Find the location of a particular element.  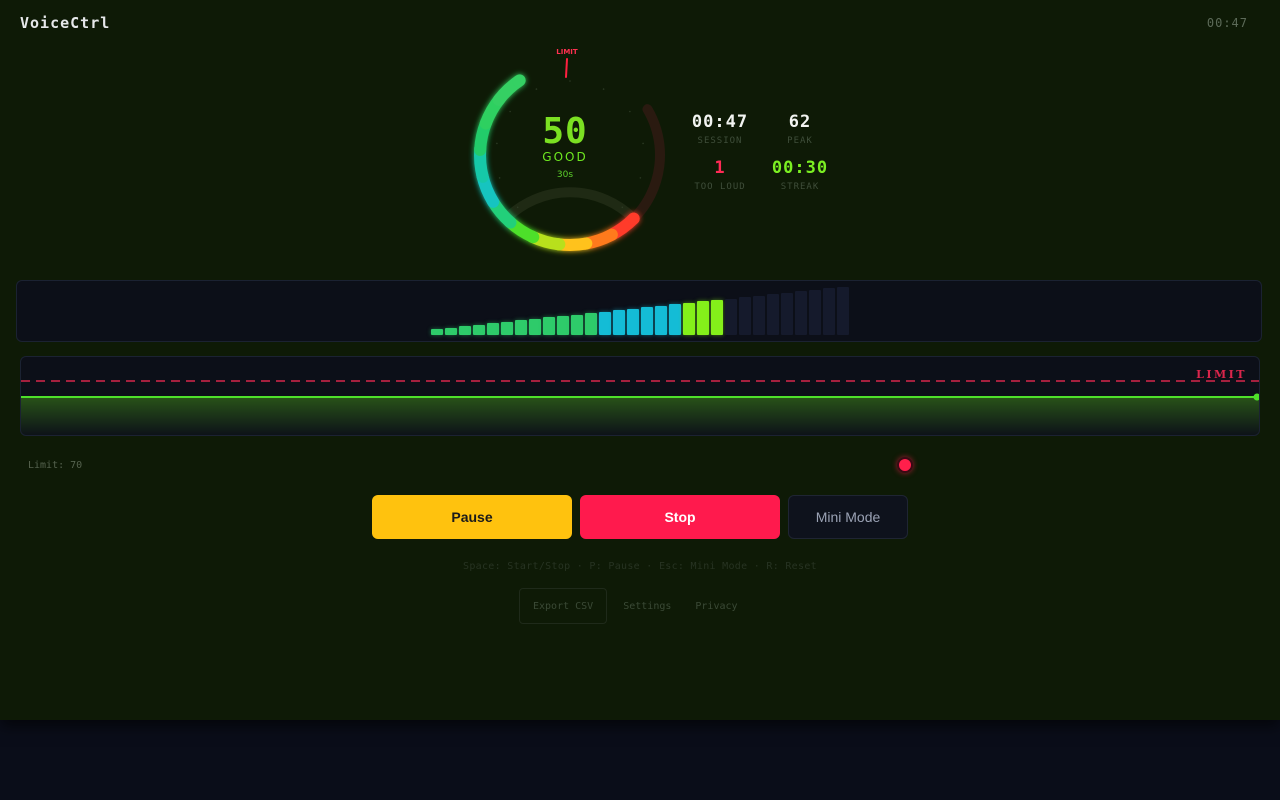

stat-label: PEAK is located at coordinates (800, 141).